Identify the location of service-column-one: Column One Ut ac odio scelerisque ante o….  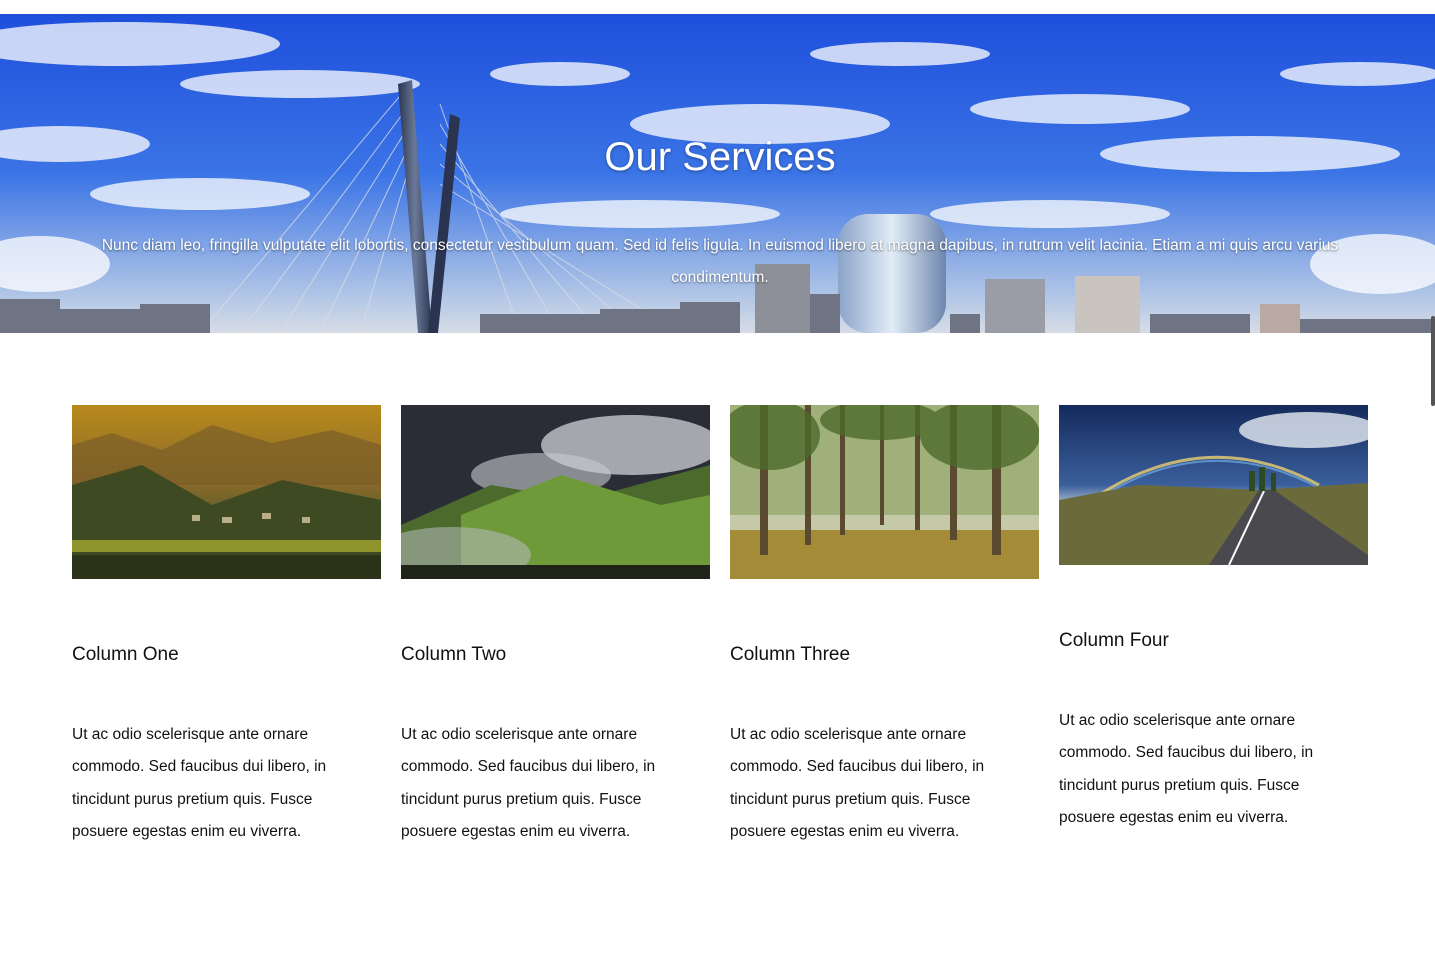
(226, 630).